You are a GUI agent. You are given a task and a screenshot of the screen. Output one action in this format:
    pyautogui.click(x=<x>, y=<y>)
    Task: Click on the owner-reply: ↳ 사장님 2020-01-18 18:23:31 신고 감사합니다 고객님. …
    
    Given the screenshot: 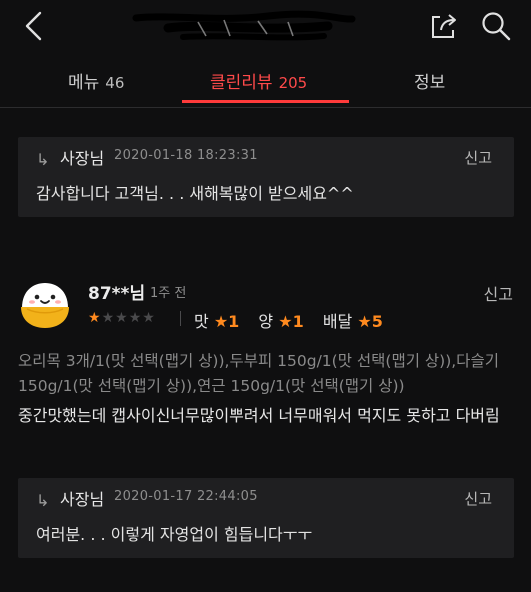 What is the action you would take?
    pyautogui.click(x=266, y=177)
    